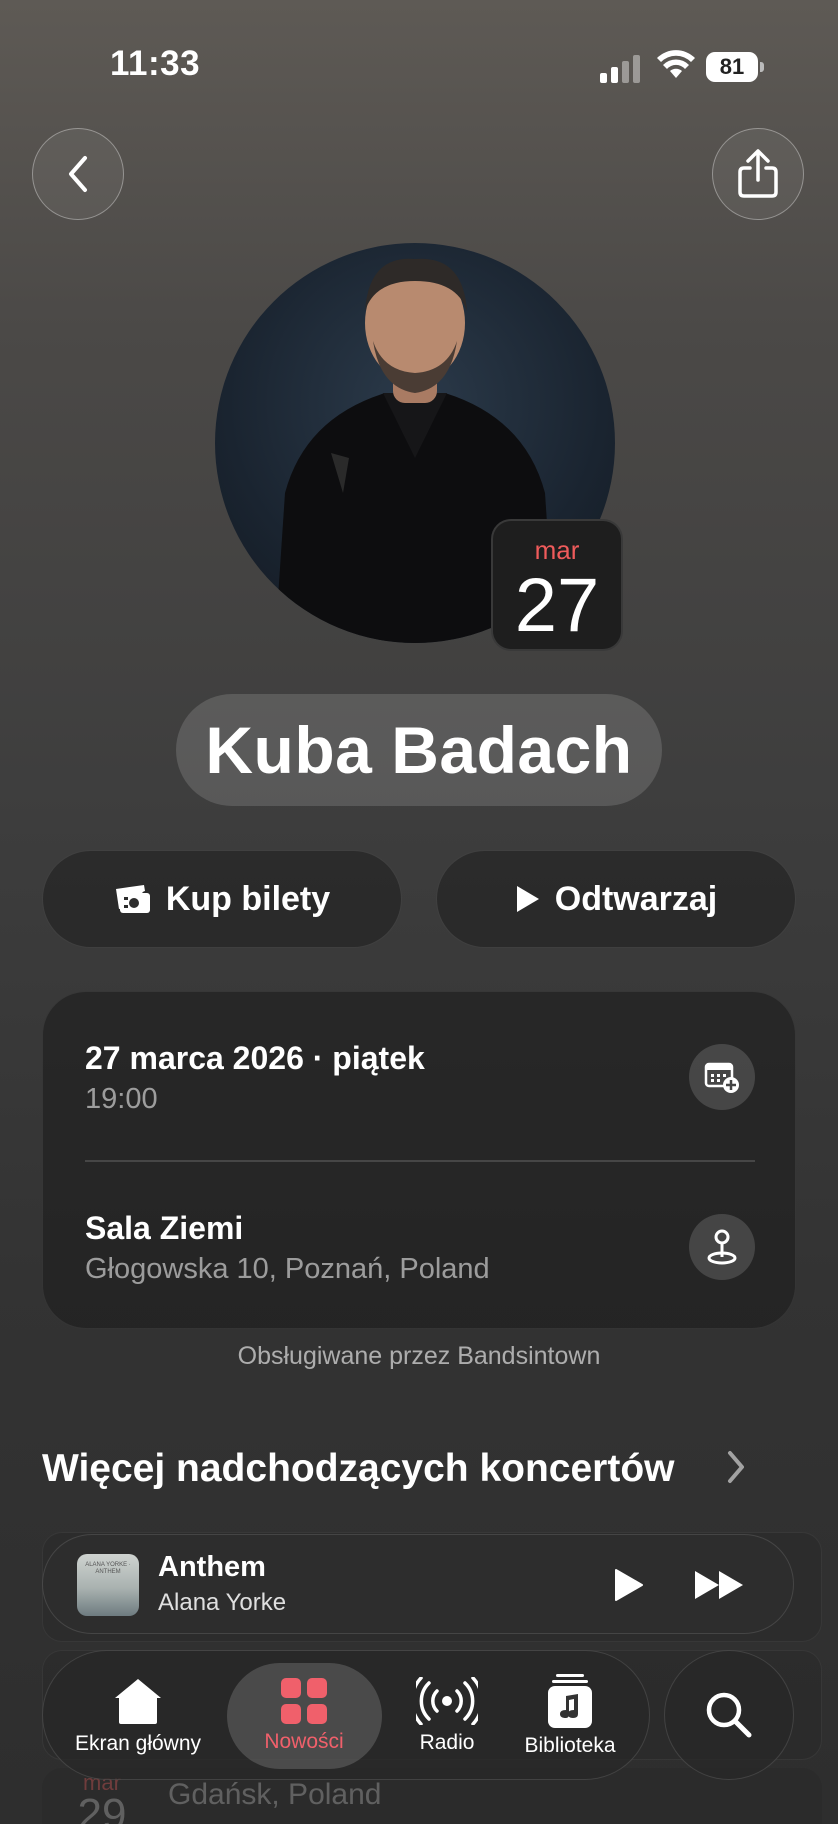  I want to click on tab-label: Nowości, so click(304, 1741).